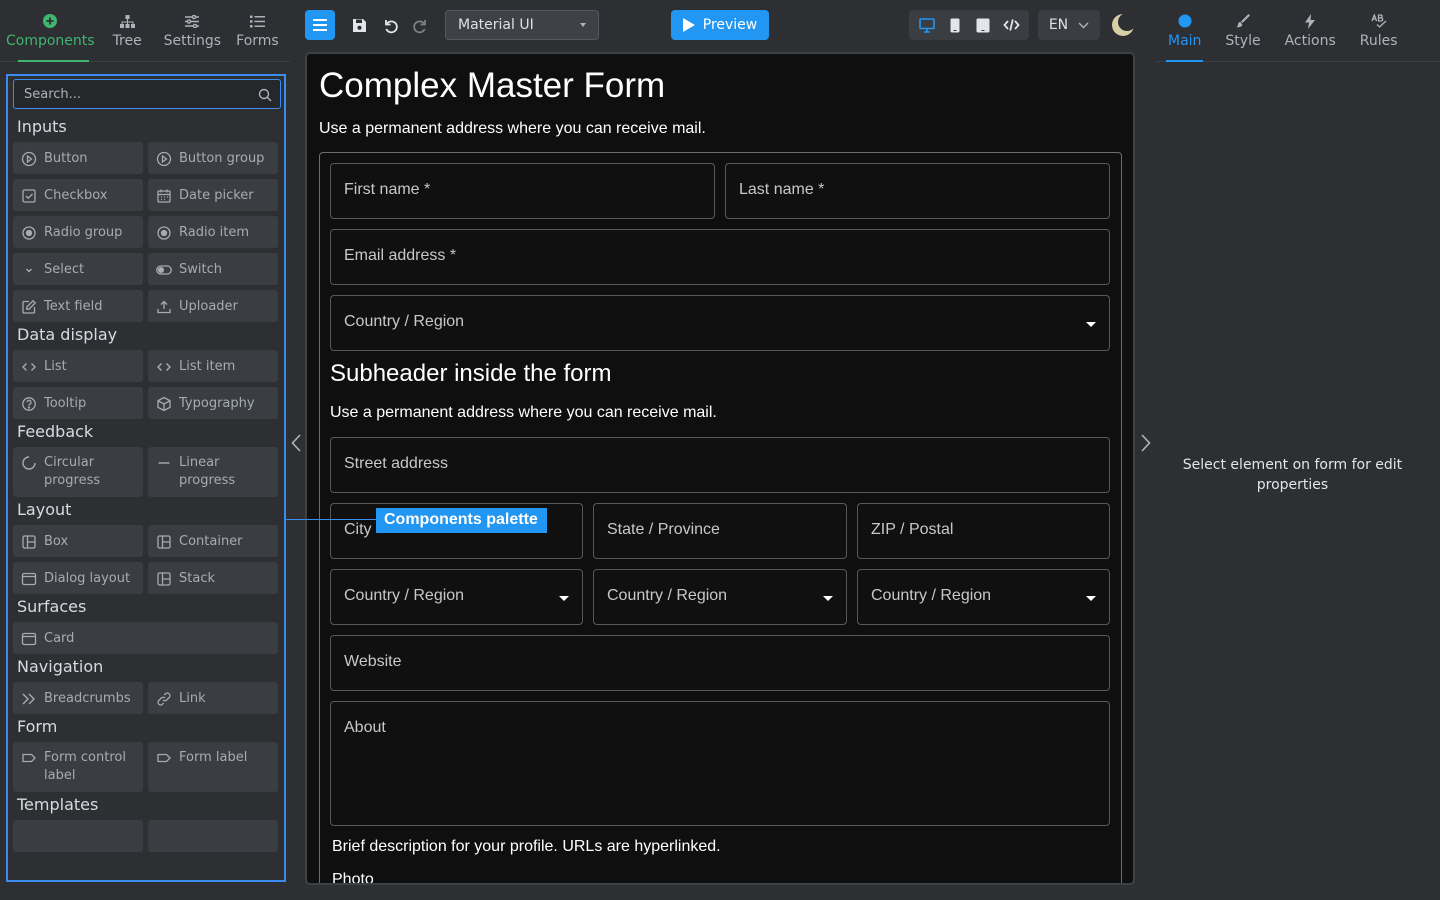 This screenshot has height=900, width=1440. I want to click on theme-toggle-button, so click(1123, 25).